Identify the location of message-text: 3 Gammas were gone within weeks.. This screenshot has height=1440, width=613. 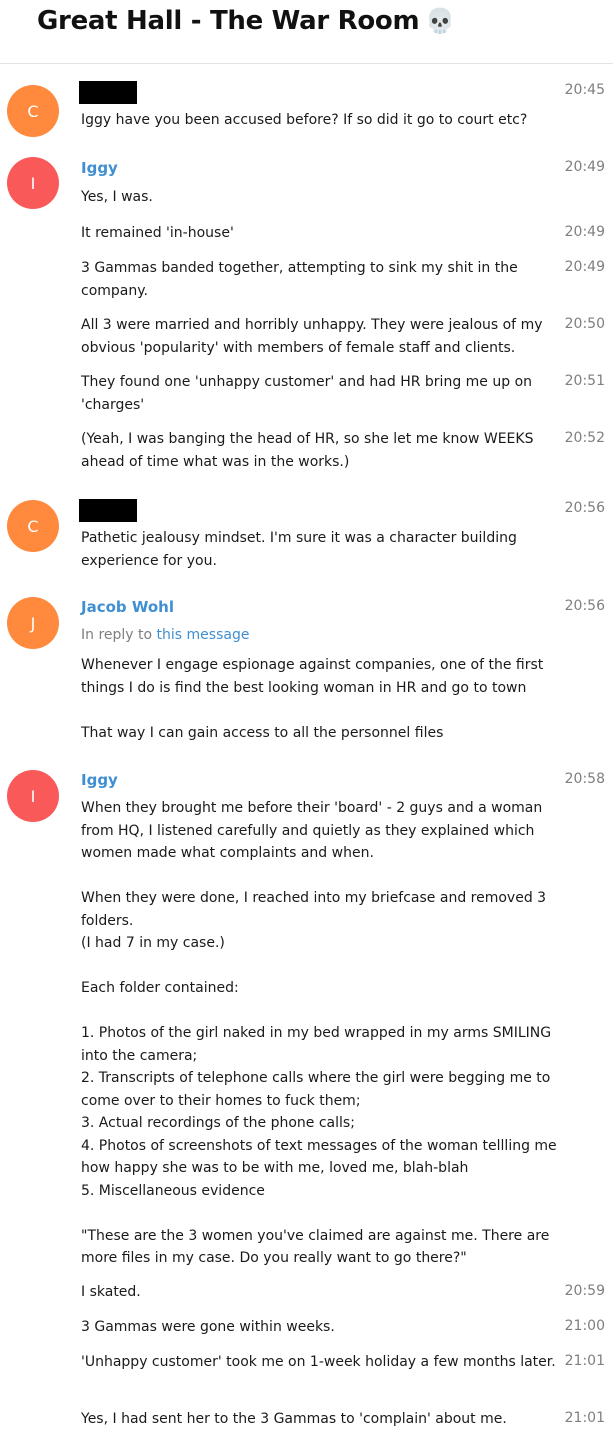
(343, 1327).